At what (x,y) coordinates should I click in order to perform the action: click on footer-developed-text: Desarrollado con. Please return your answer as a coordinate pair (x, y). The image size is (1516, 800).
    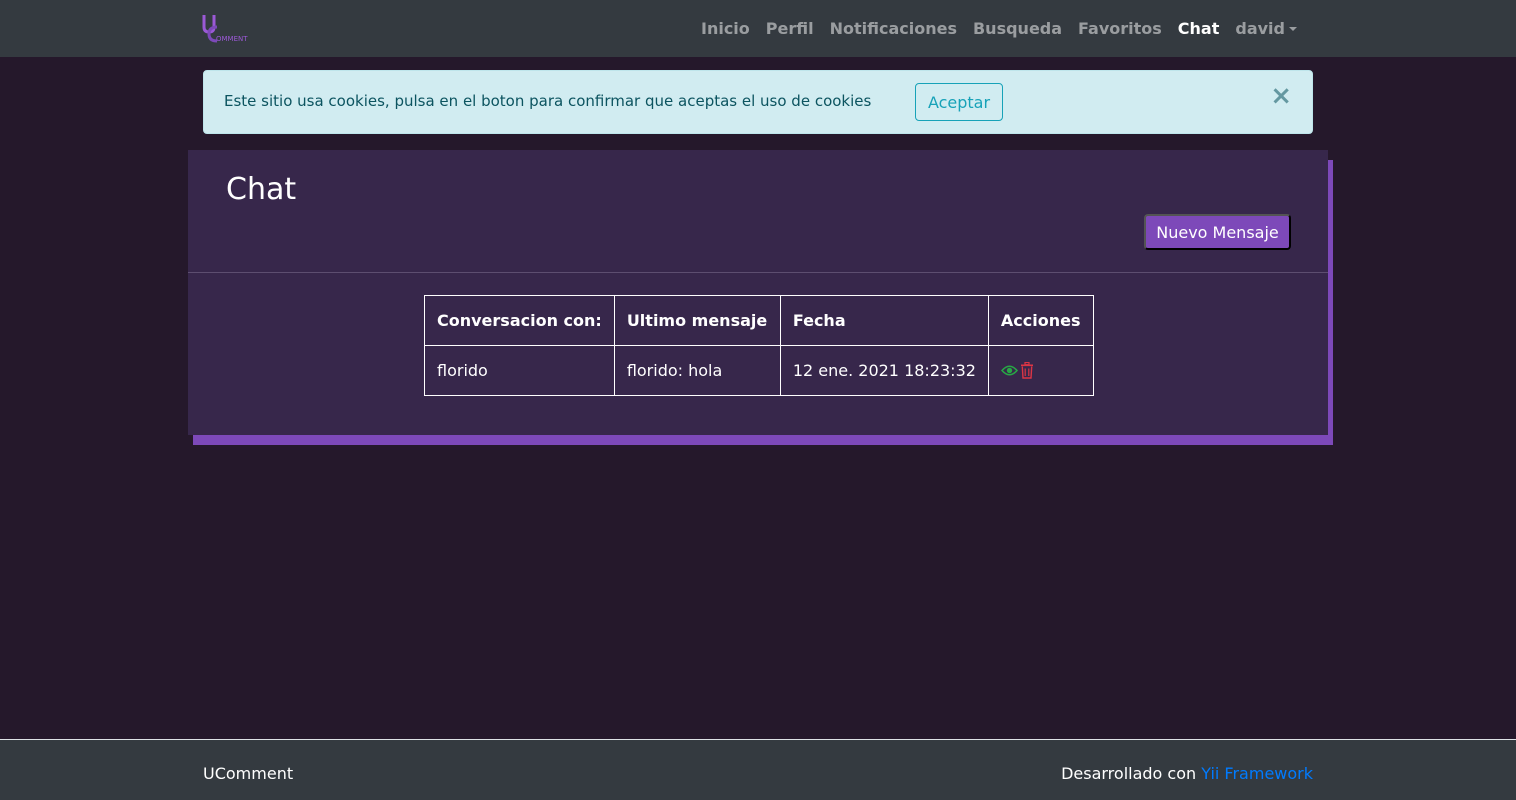
    Looking at the image, I should click on (1129, 773).